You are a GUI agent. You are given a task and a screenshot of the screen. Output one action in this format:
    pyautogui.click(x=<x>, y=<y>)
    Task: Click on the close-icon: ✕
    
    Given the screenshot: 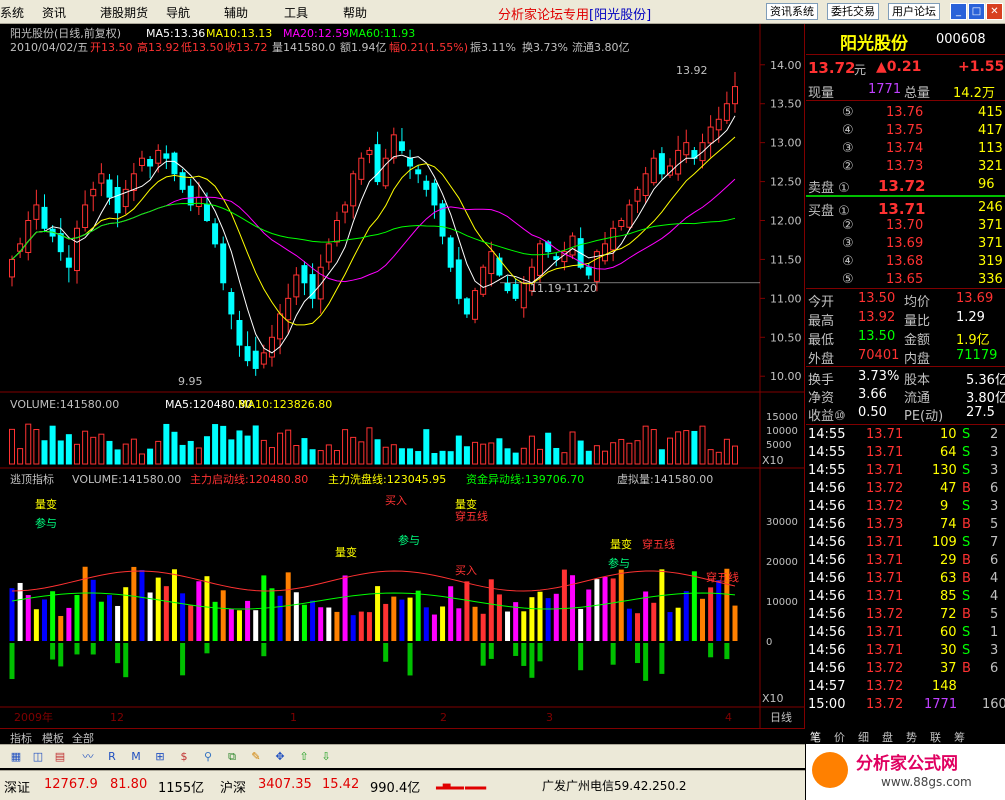 What is the action you would take?
    pyautogui.click(x=994, y=11)
    